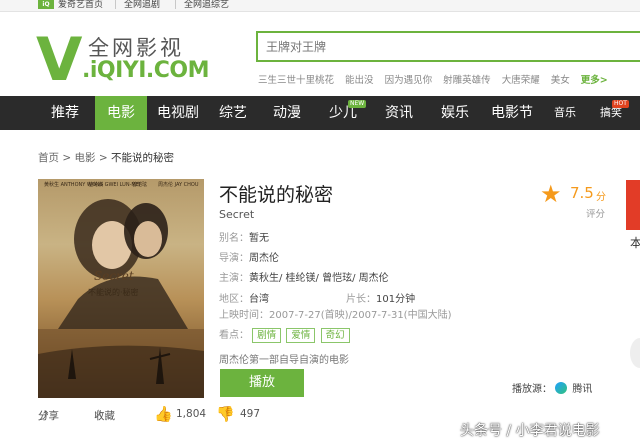 The height and width of the screenshot is (445, 640). What do you see at coordinates (620, 104) in the screenshot?
I see `hot-badge: HOT` at bounding box center [620, 104].